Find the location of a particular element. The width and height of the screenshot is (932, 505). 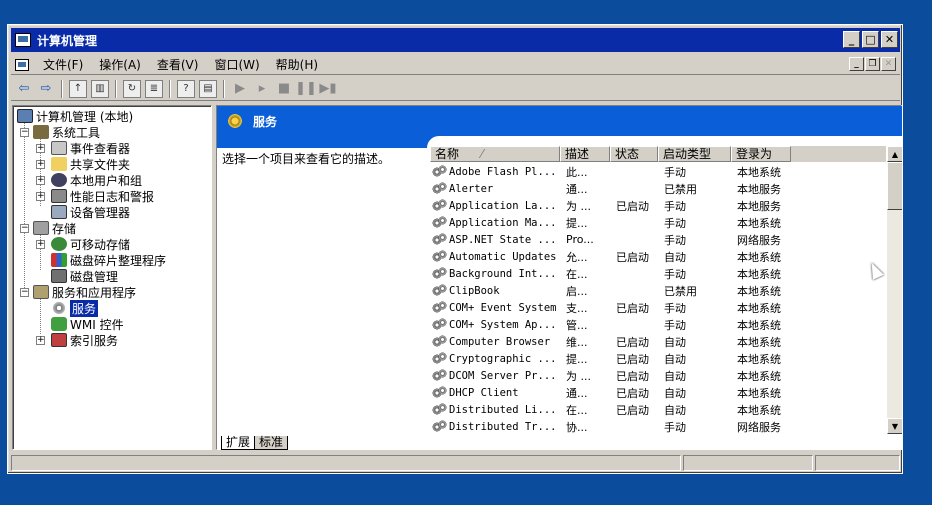

stop-service-icon: ■ is located at coordinates (284, 89).